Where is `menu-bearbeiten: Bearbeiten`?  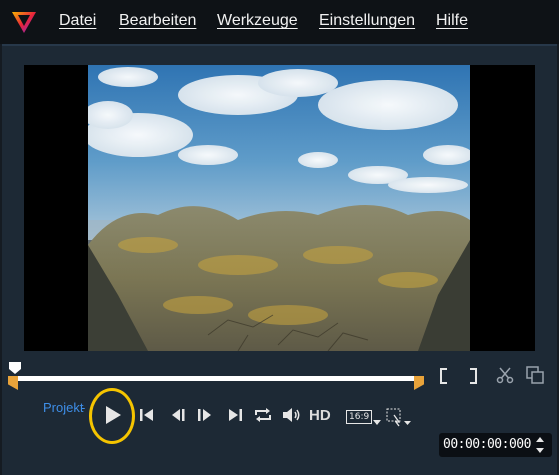 menu-bearbeiten: Bearbeiten is located at coordinates (157, 21).